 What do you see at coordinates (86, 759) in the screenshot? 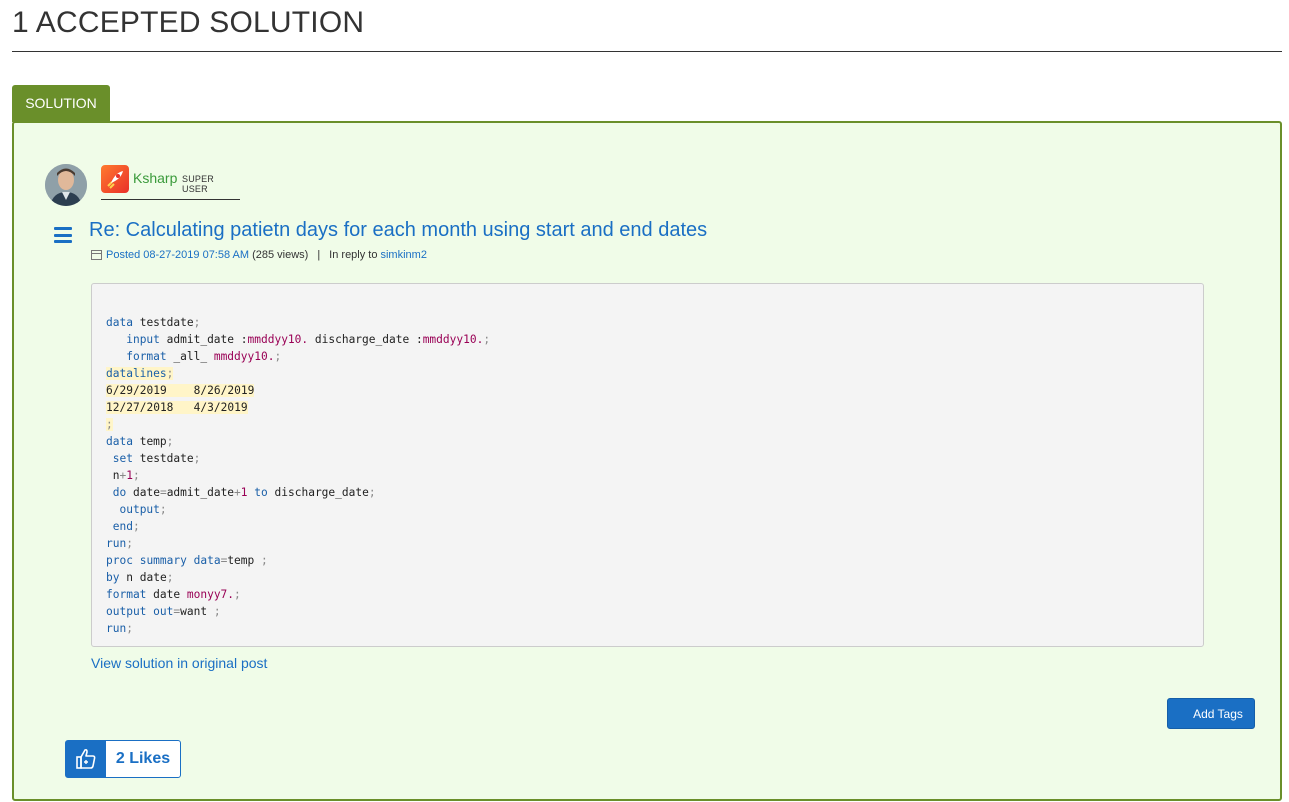
I see `thumbs-up-icon` at bounding box center [86, 759].